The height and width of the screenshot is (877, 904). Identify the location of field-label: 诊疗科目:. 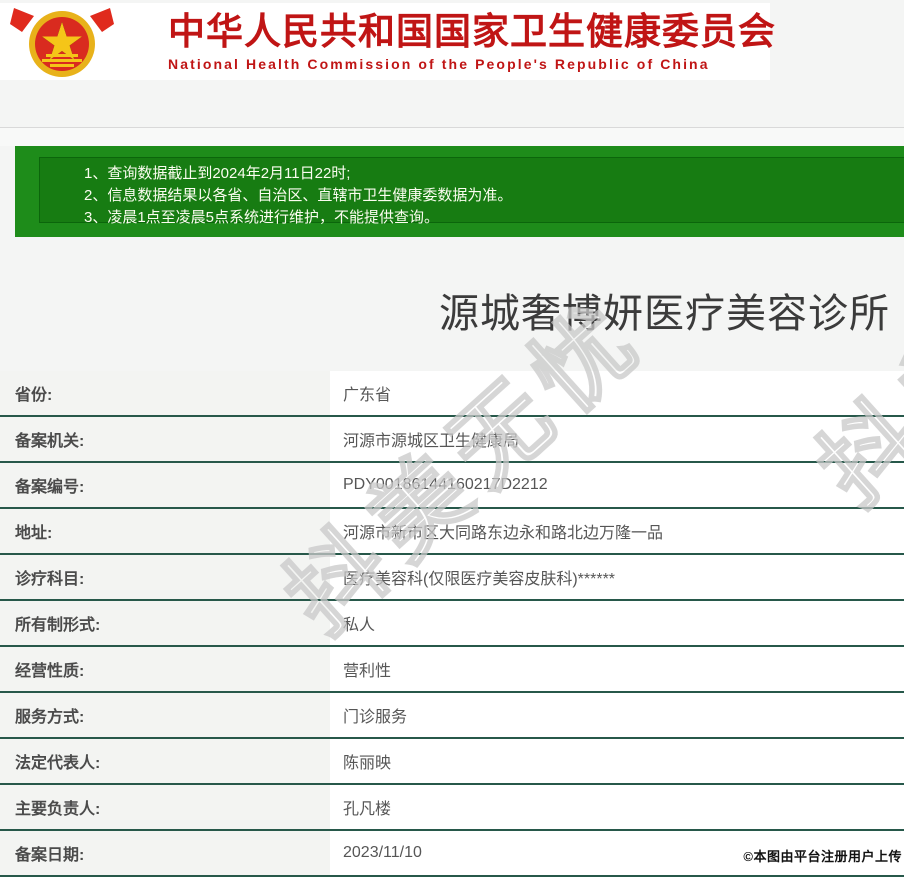
(165, 577).